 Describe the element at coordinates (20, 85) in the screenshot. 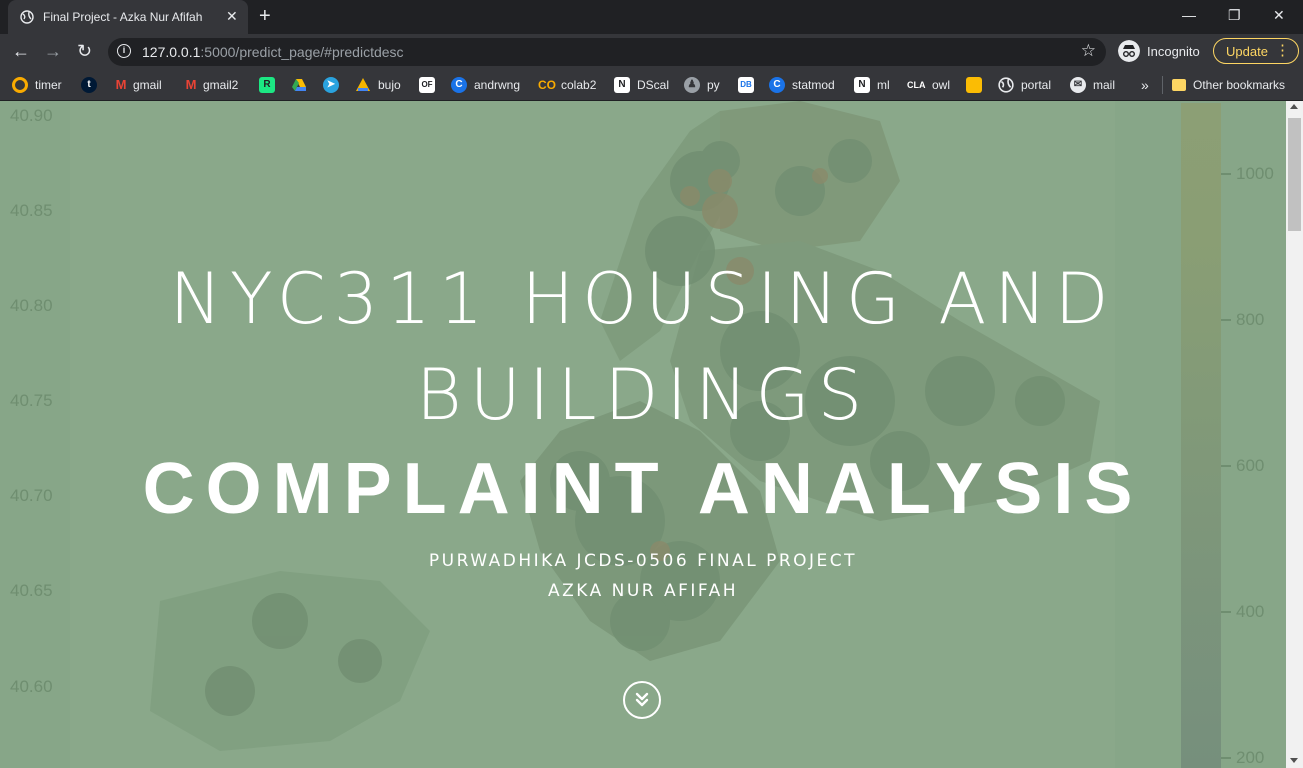

I see `timer-icon` at that location.